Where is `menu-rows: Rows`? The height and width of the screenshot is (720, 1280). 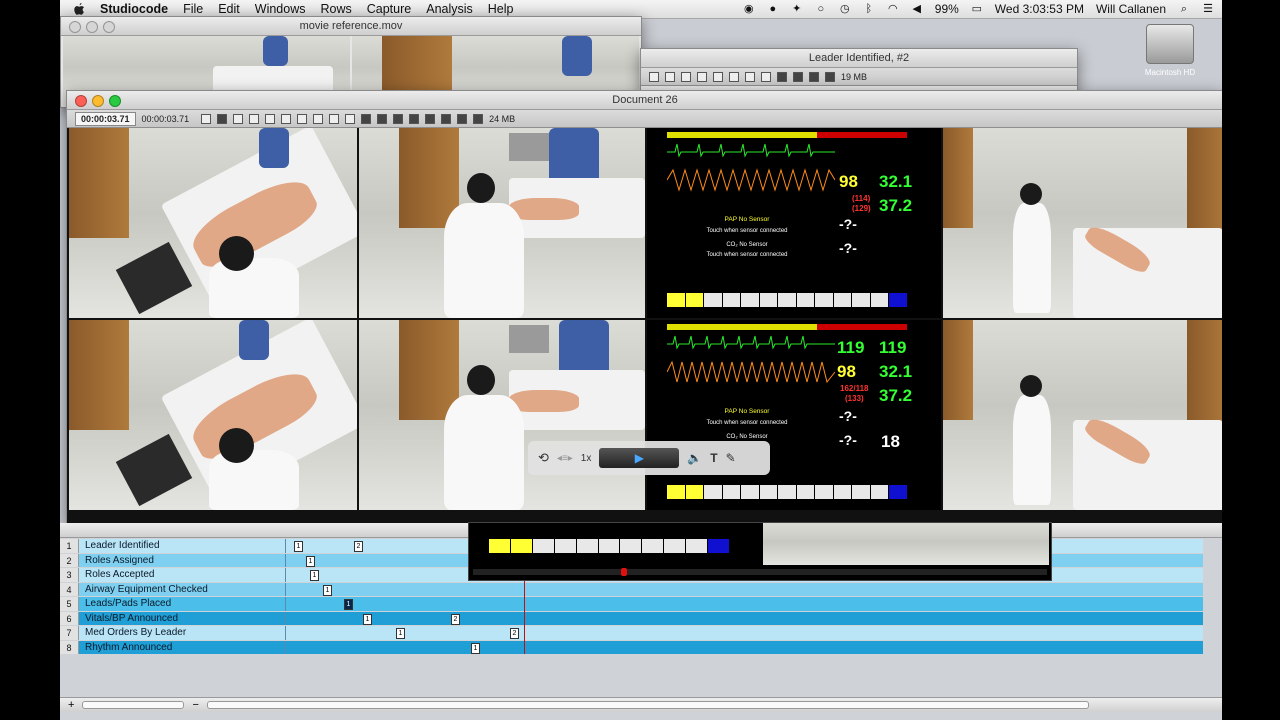
menu-rows: Rows is located at coordinates (335, 9).